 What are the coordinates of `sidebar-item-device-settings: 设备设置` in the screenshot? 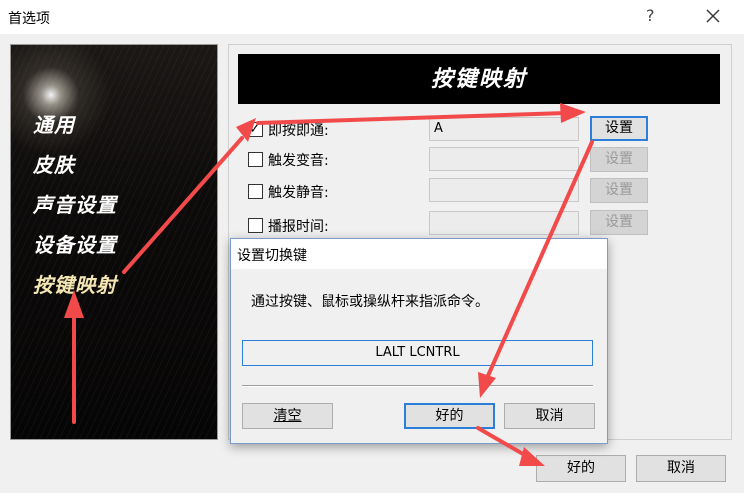 It's located at (75, 243).